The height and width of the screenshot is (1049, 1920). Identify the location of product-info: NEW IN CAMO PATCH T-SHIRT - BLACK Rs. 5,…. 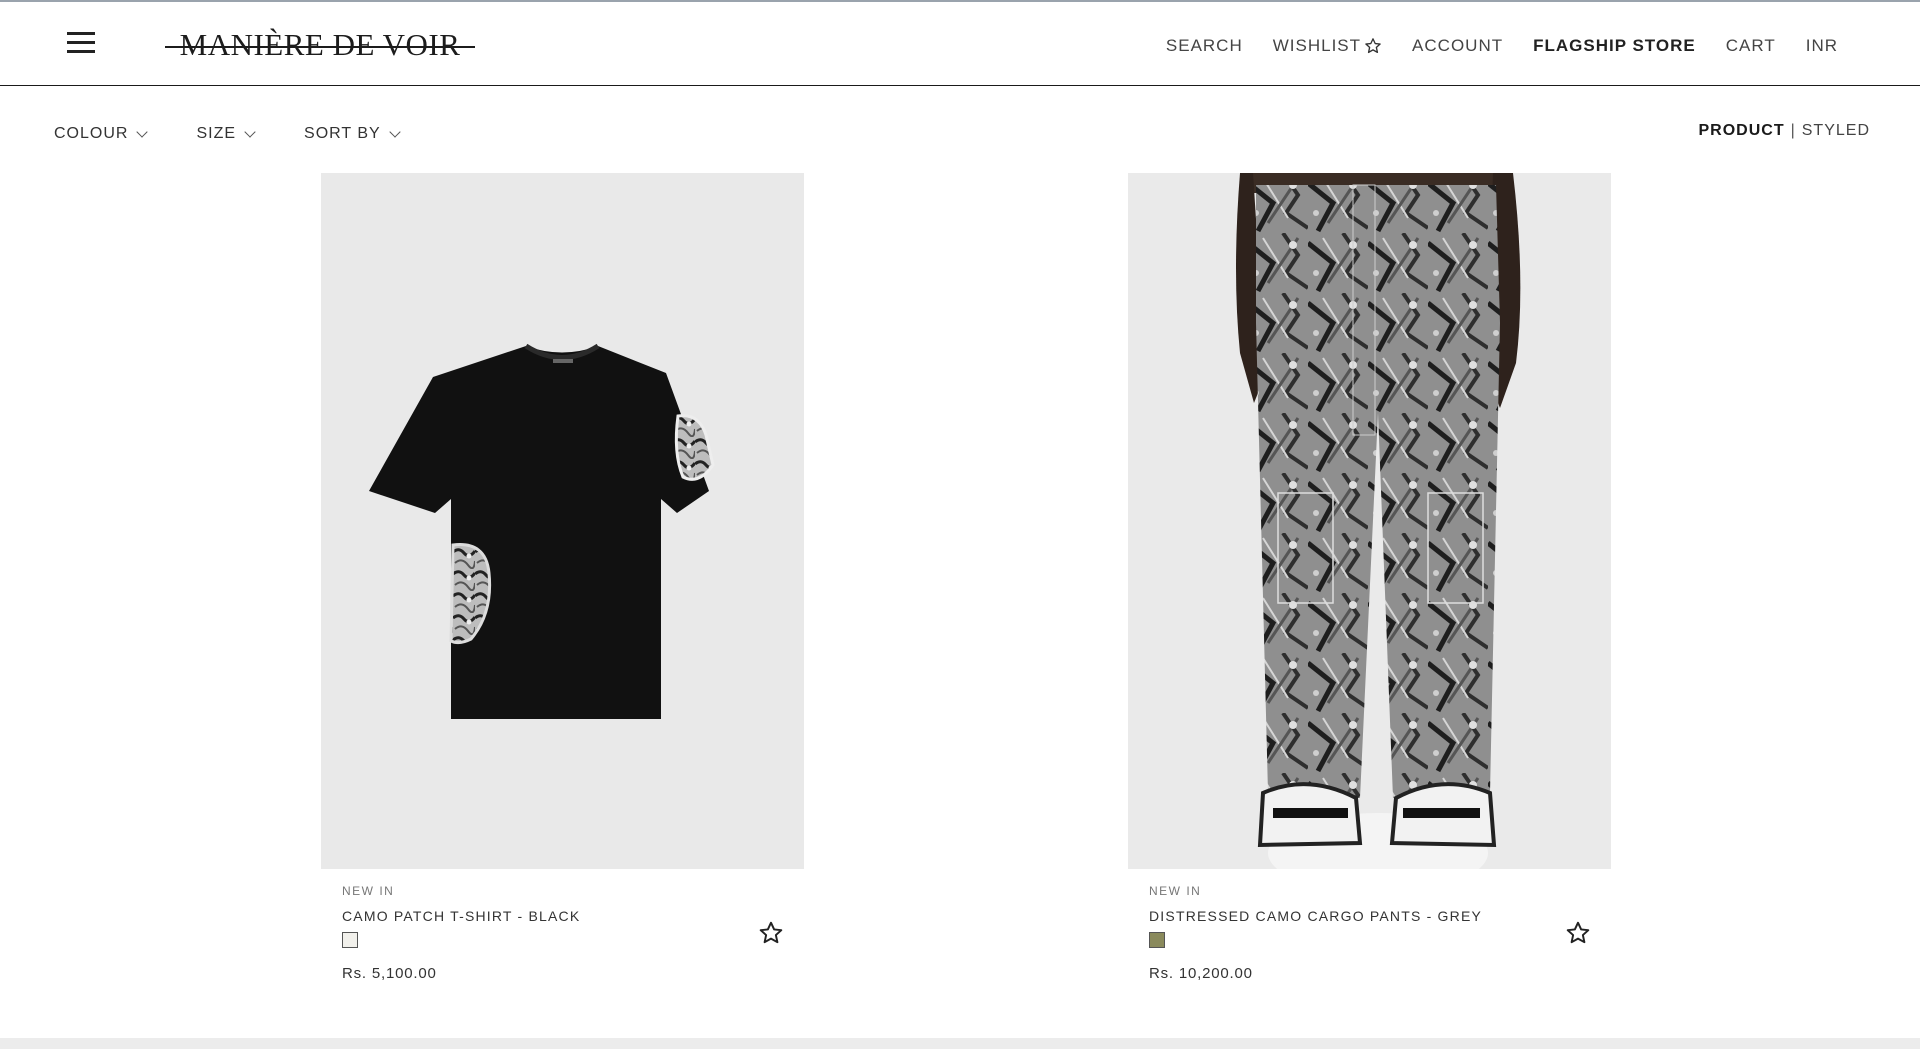
(562, 933).